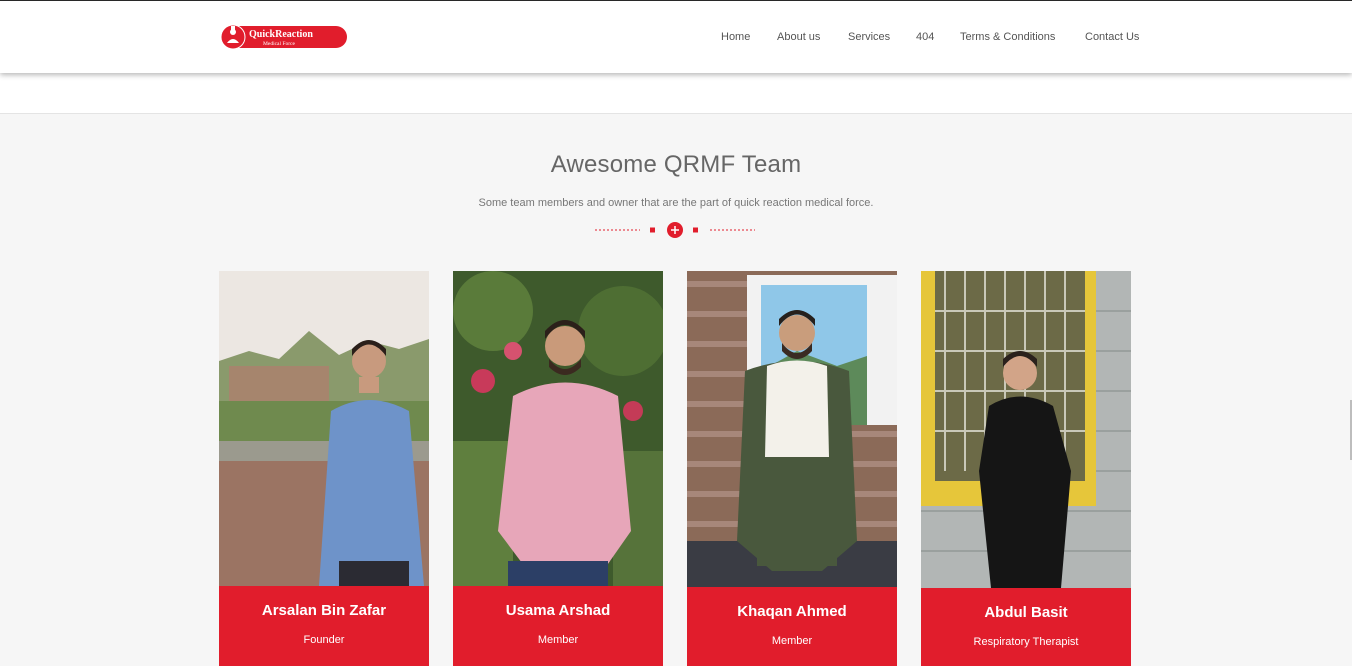 The image size is (1352, 666). What do you see at coordinates (735, 37) in the screenshot?
I see `nav-home: Home` at bounding box center [735, 37].